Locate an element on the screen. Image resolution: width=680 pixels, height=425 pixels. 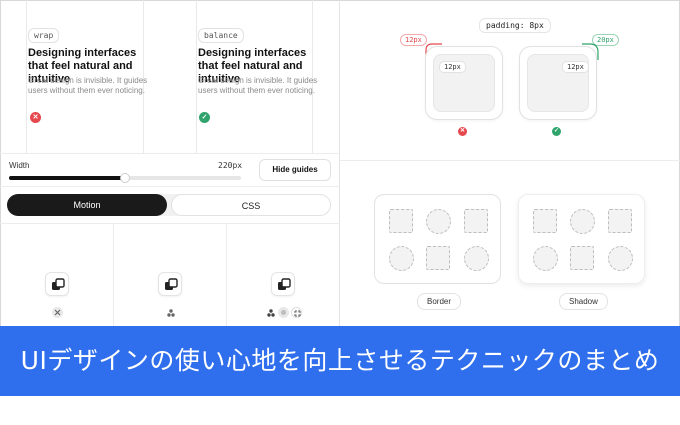
section-divider is located at coordinates (510, 160).